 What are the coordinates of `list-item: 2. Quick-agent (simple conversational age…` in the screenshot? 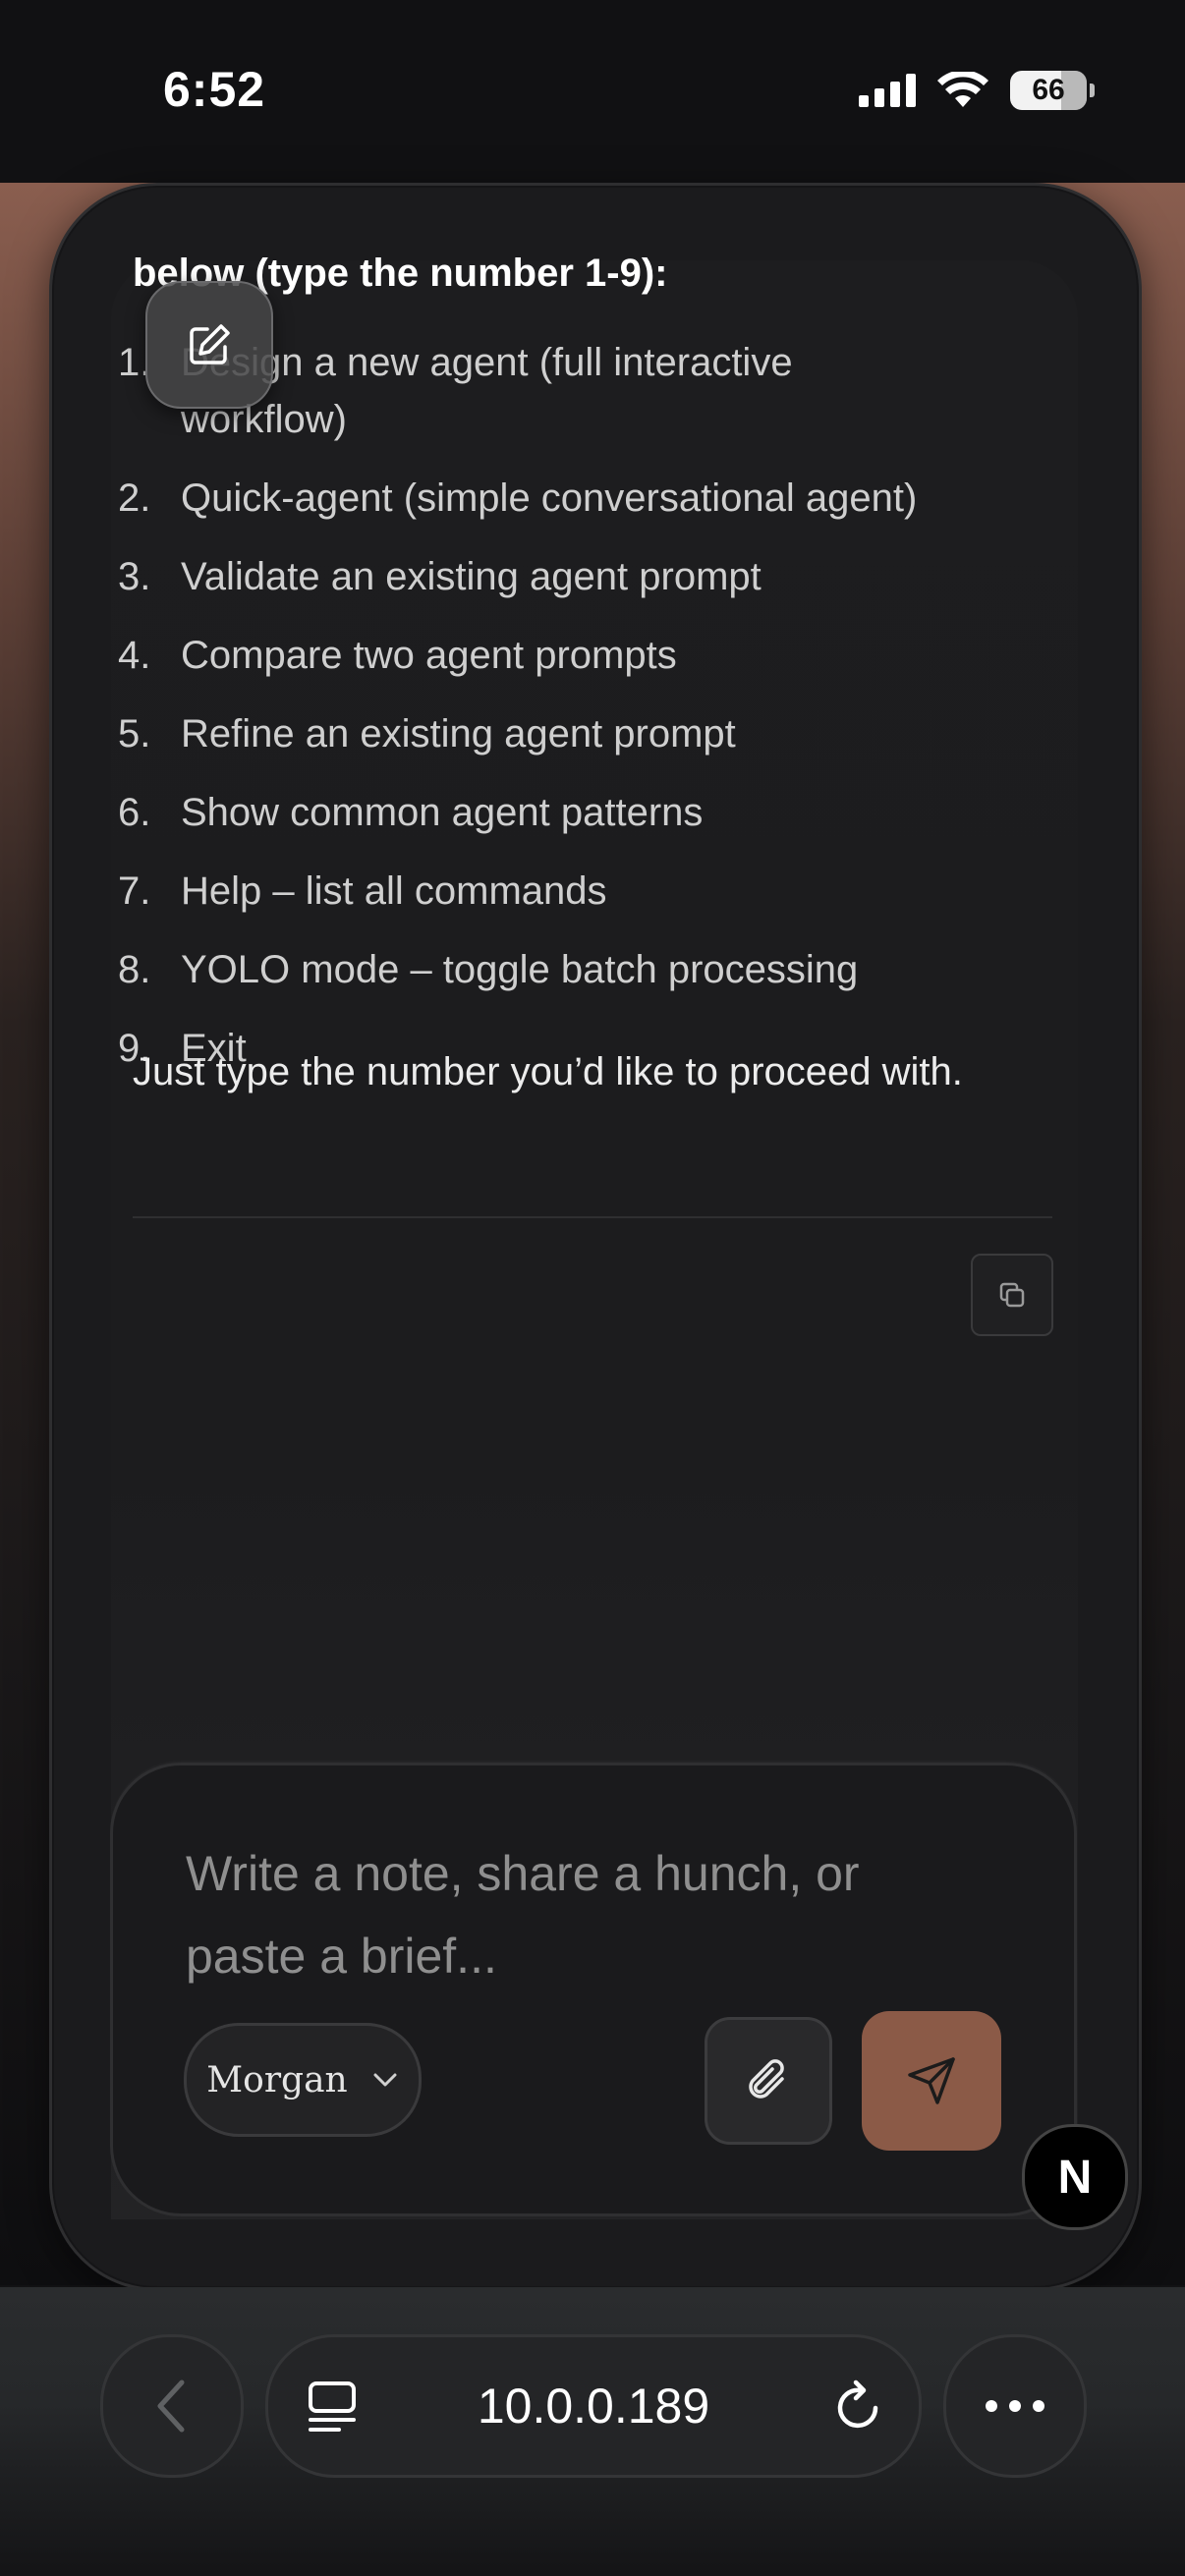 It's located at (518, 498).